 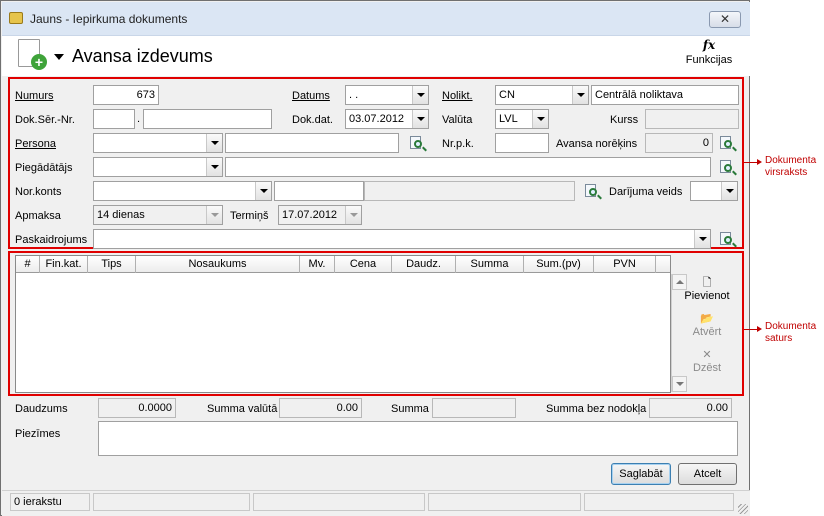 I want to click on content-annotation-line: saturs, so click(x=779, y=338).